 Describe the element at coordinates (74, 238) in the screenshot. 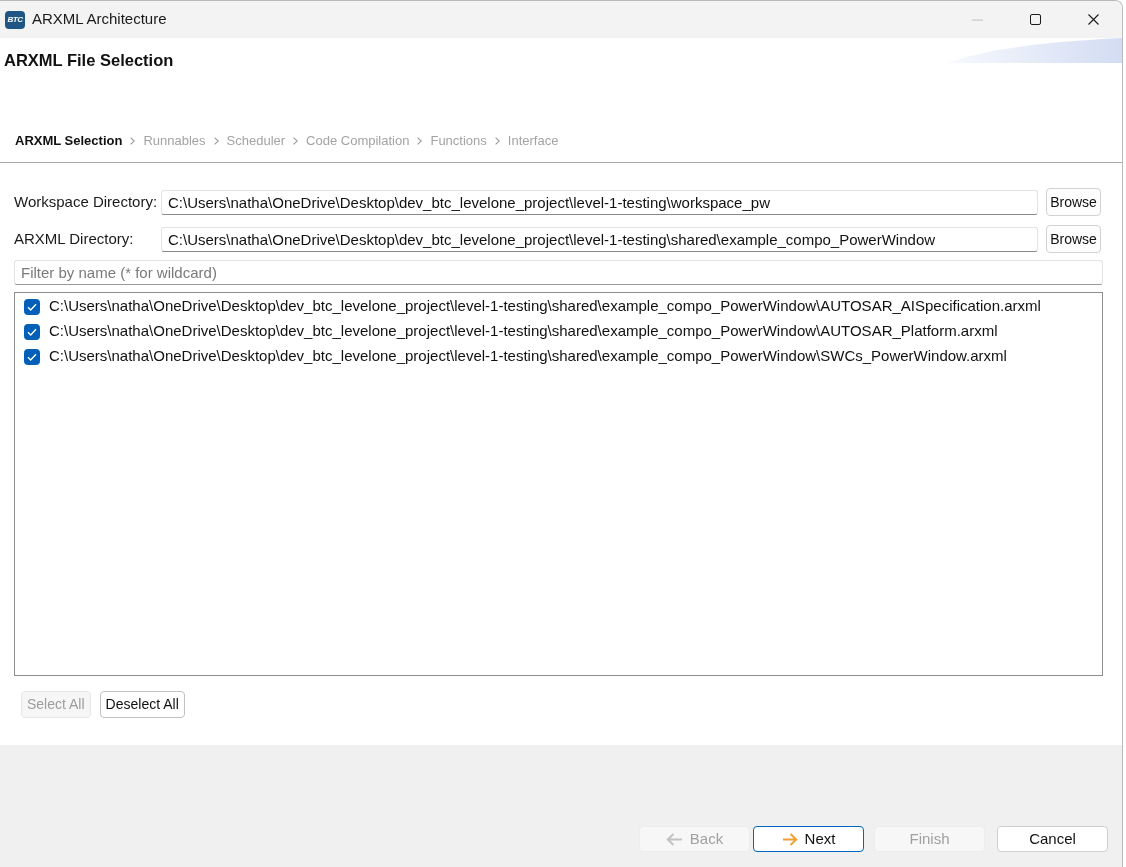

I see `field-label: ARXML Directory:` at that location.